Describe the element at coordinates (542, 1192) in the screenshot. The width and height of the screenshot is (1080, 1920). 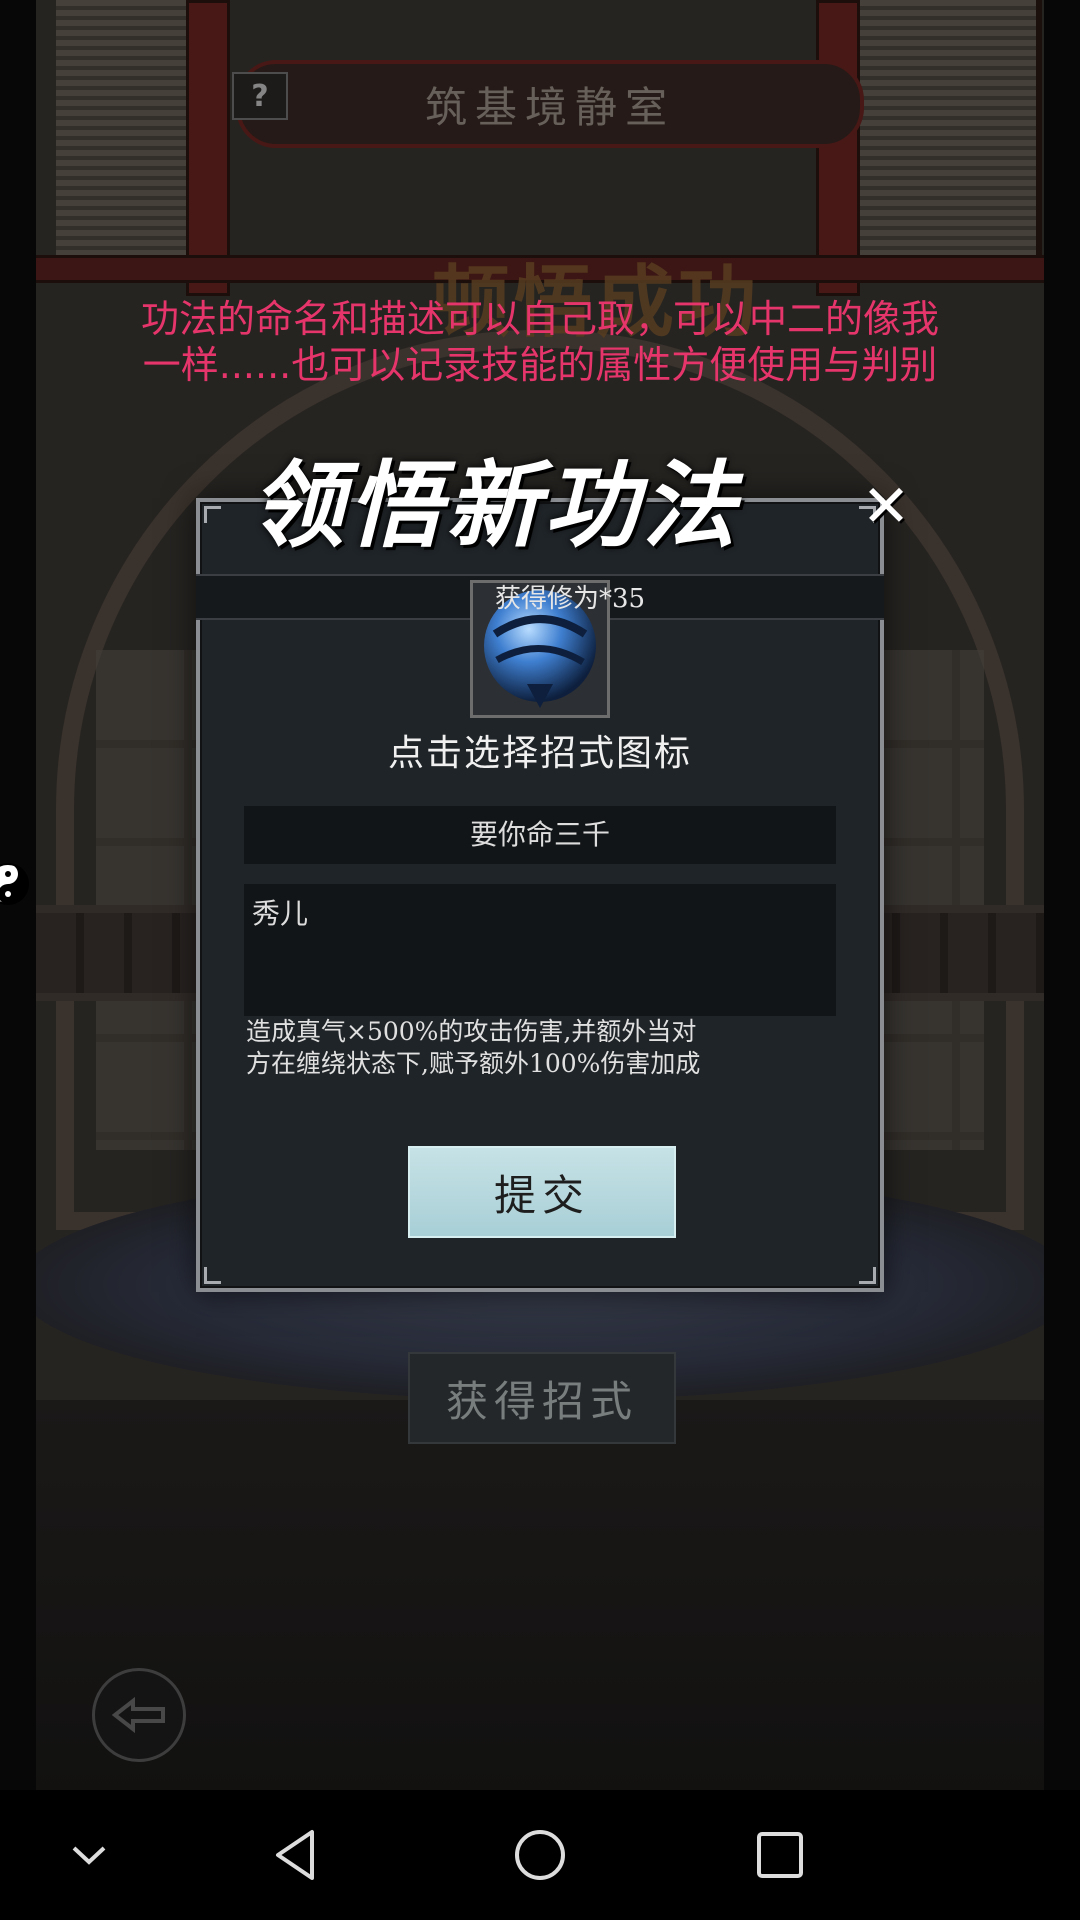
I see `submit-button: 提交` at that location.